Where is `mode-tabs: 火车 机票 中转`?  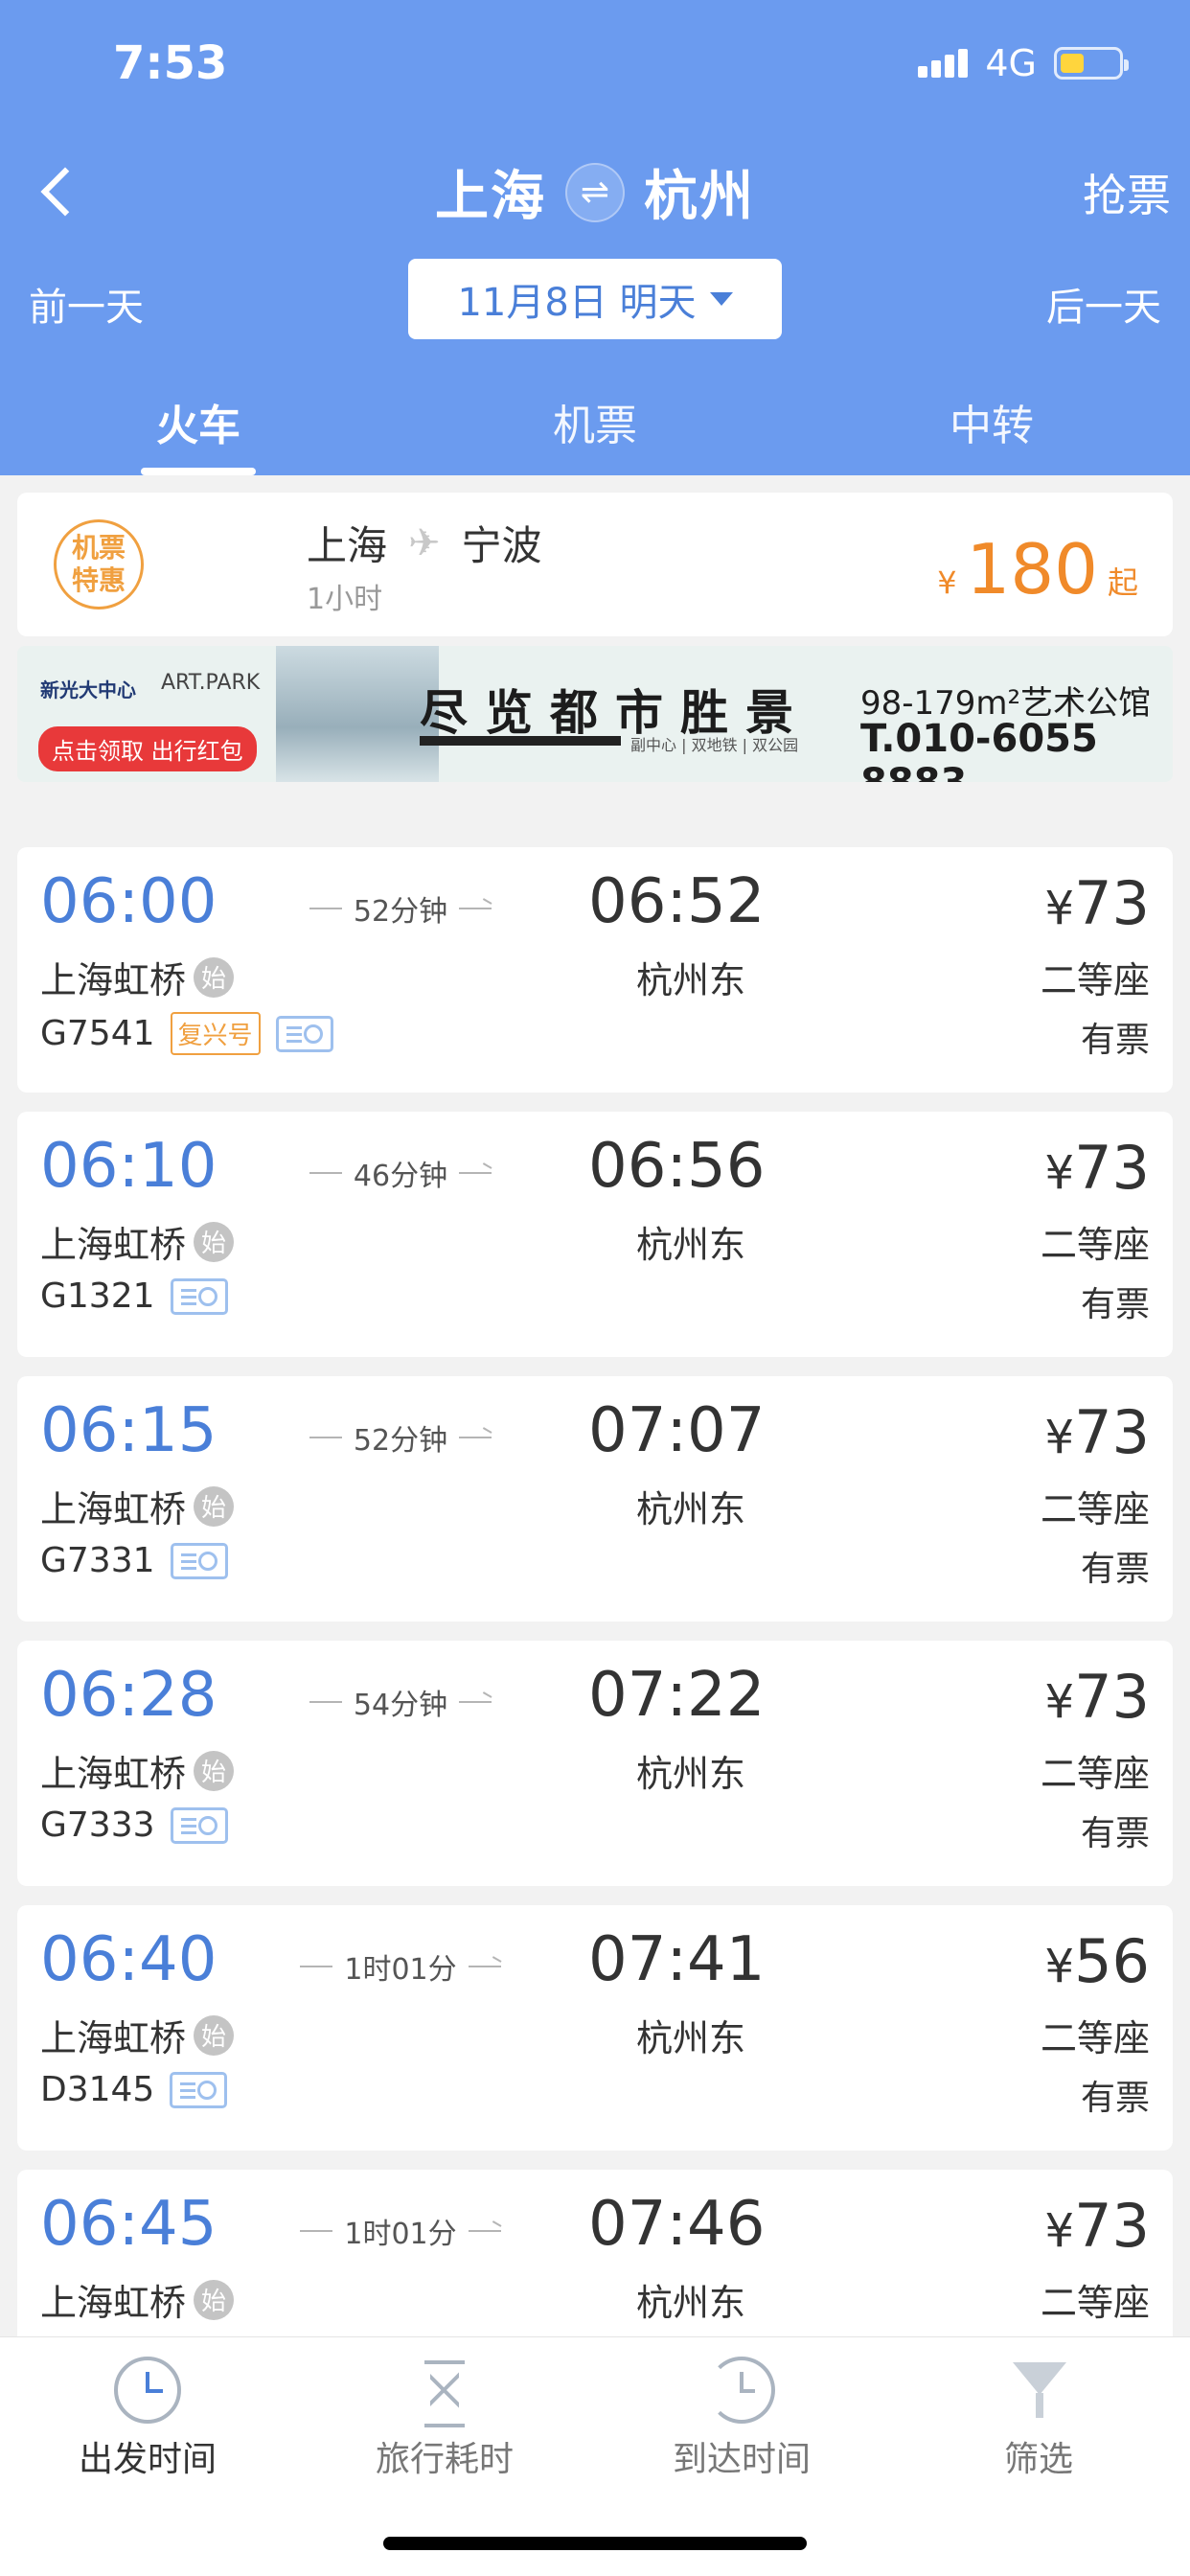 mode-tabs: 火车 机票 中转 is located at coordinates (595, 429).